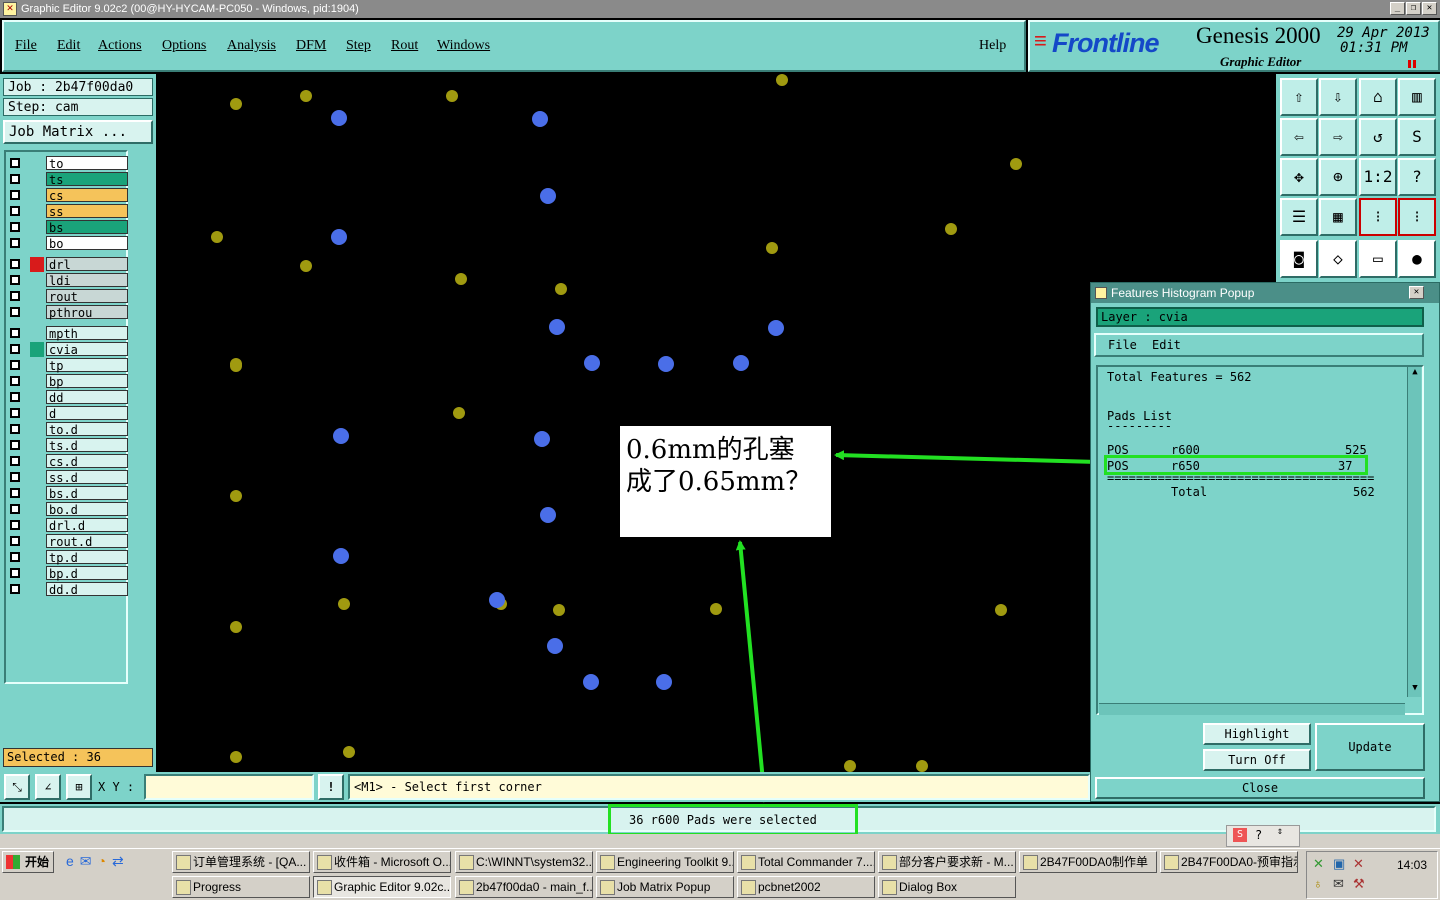  What do you see at coordinates (1378, 97) in the screenshot?
I see `home-icon: ⌂` at bounding box center [1378, 97].